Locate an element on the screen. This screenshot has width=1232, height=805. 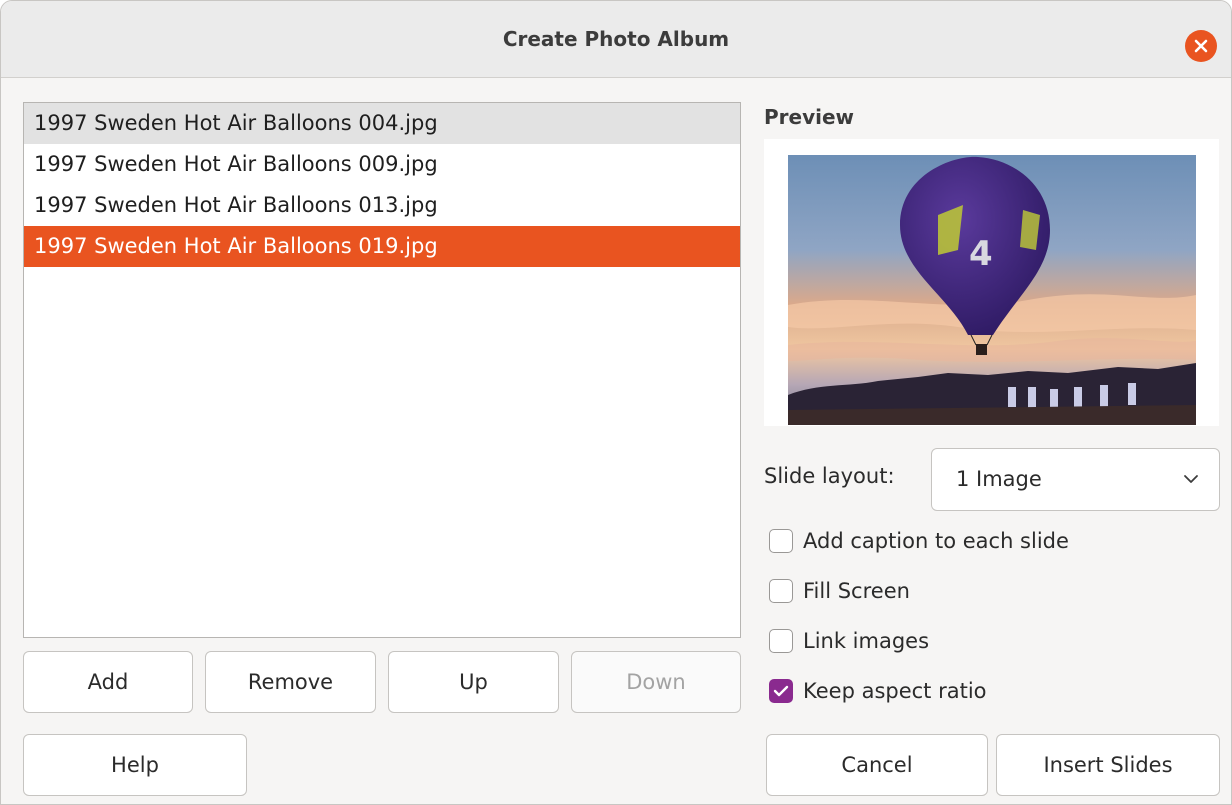
list-item-selected: 1997 Sweden Hot Air Balloons 019.jpg is located at coordinates (382, 246).